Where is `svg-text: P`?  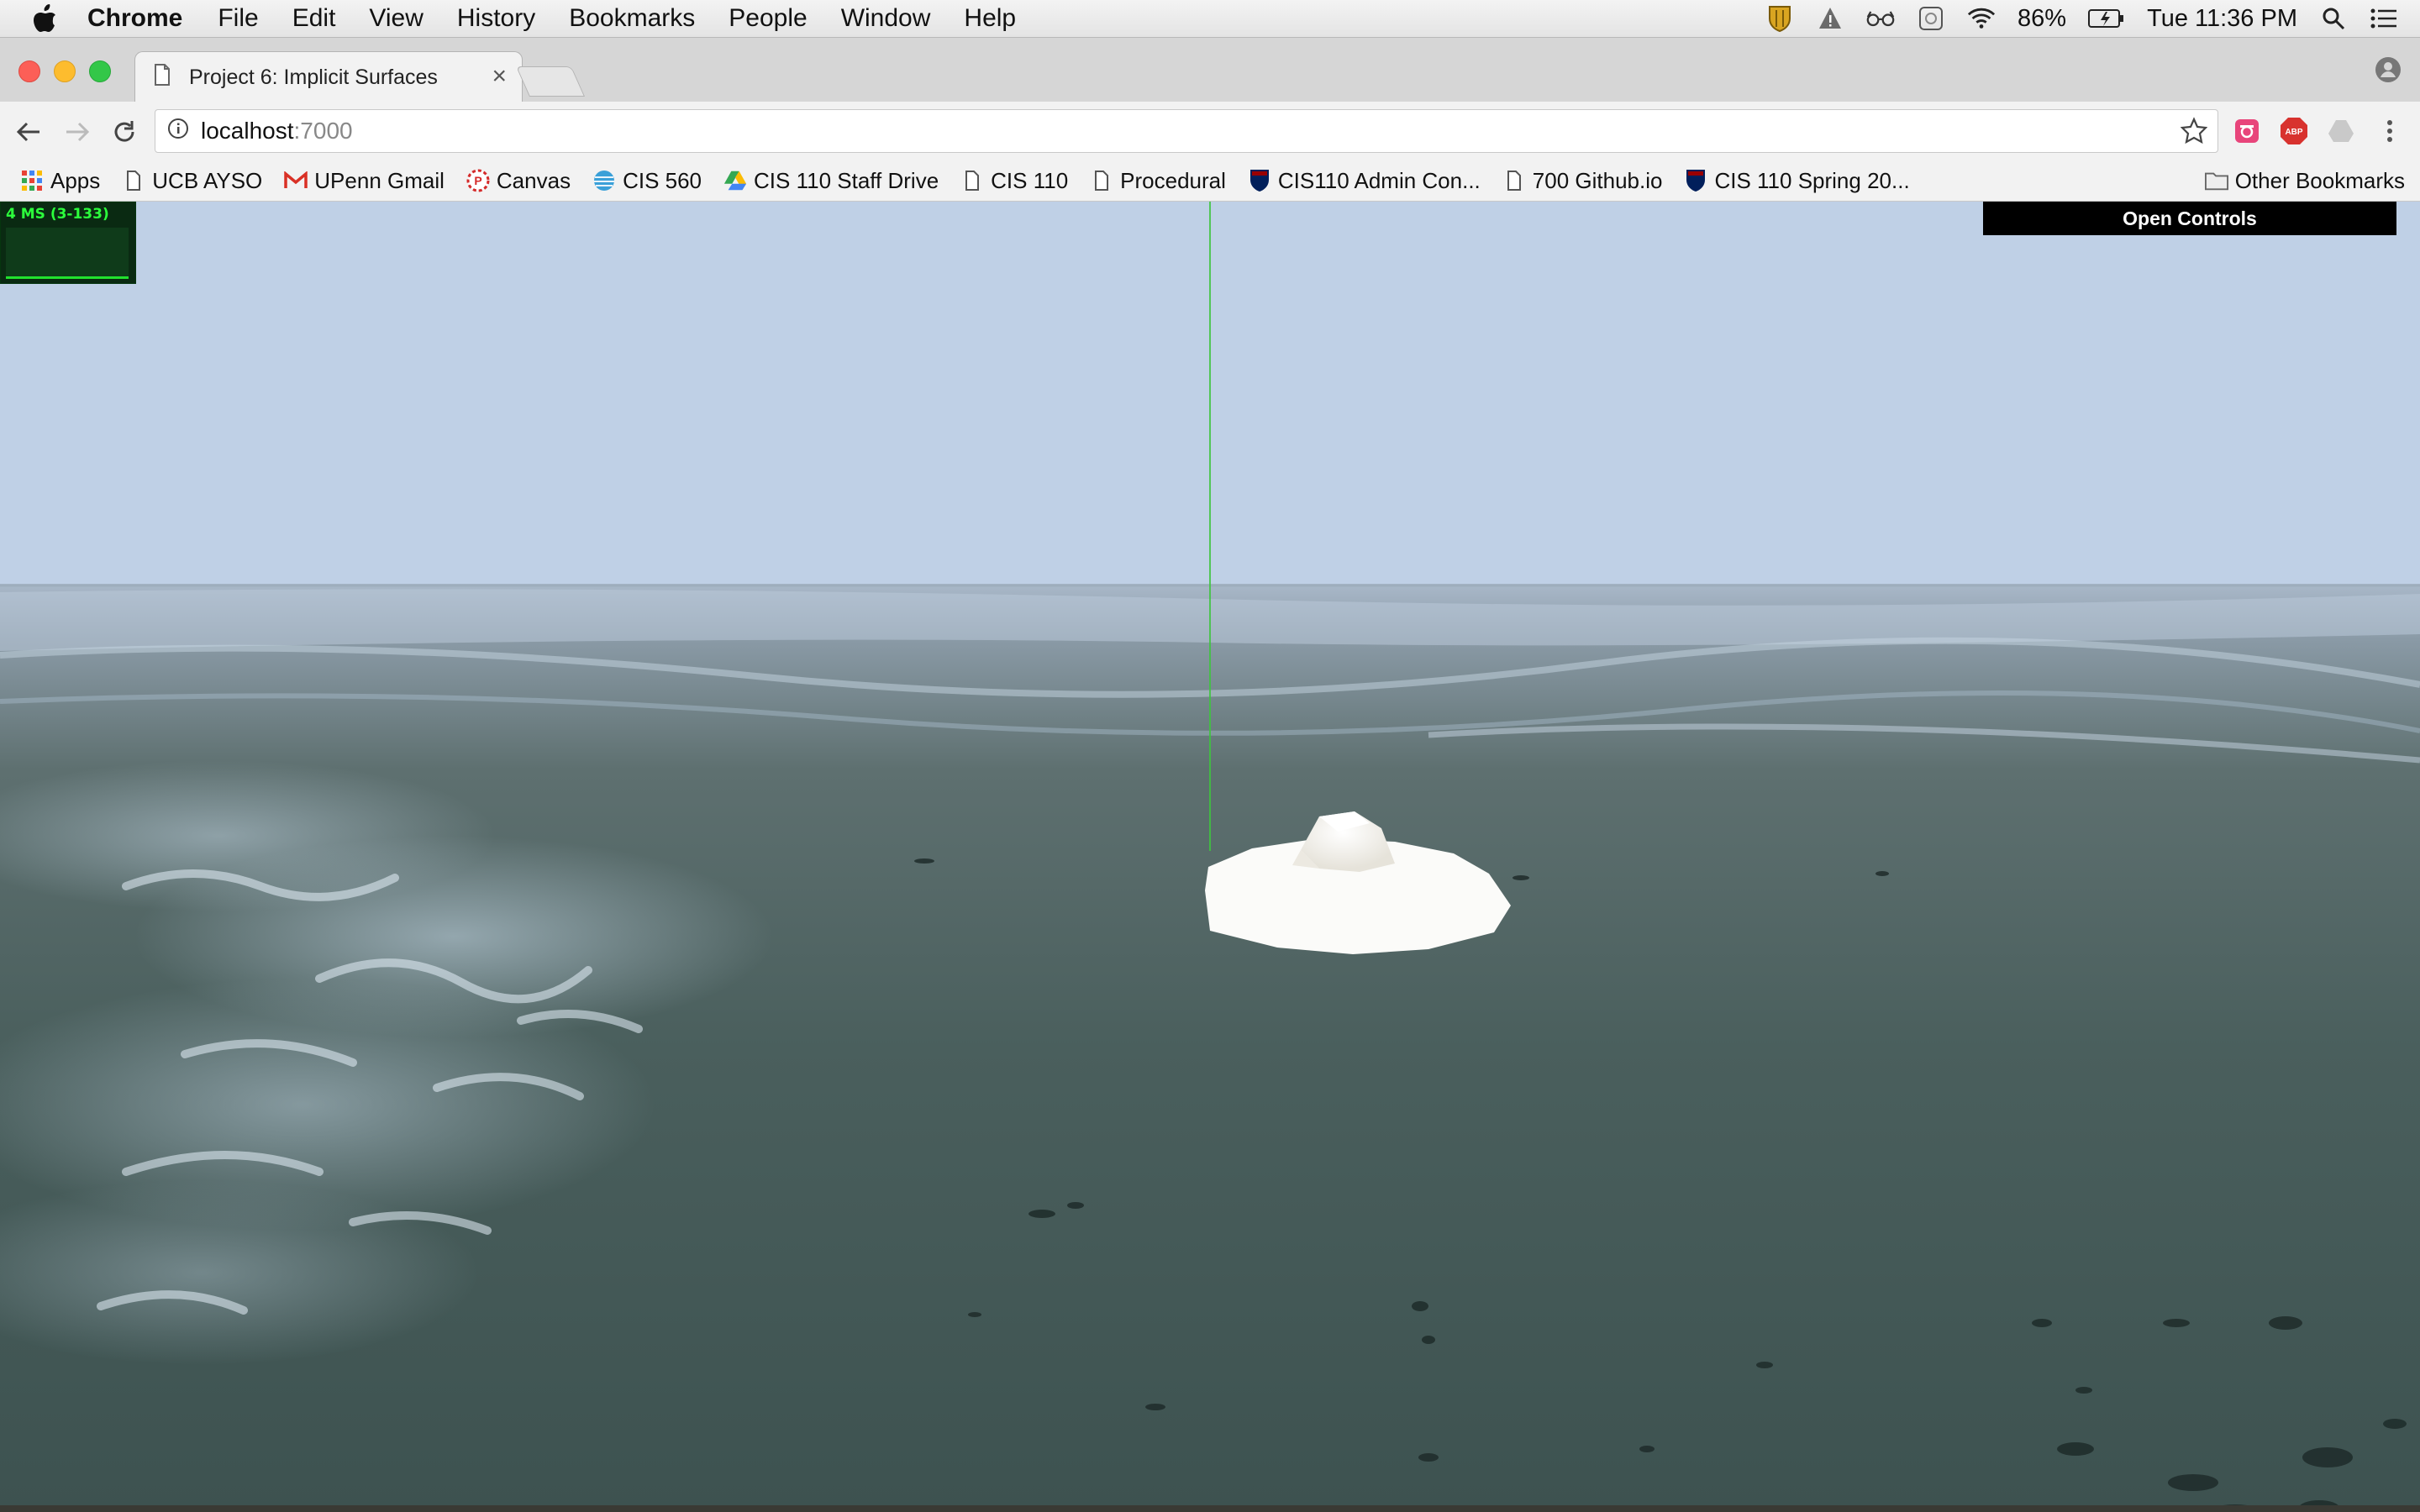
svg-text: P is located at coordinates (478, 180).